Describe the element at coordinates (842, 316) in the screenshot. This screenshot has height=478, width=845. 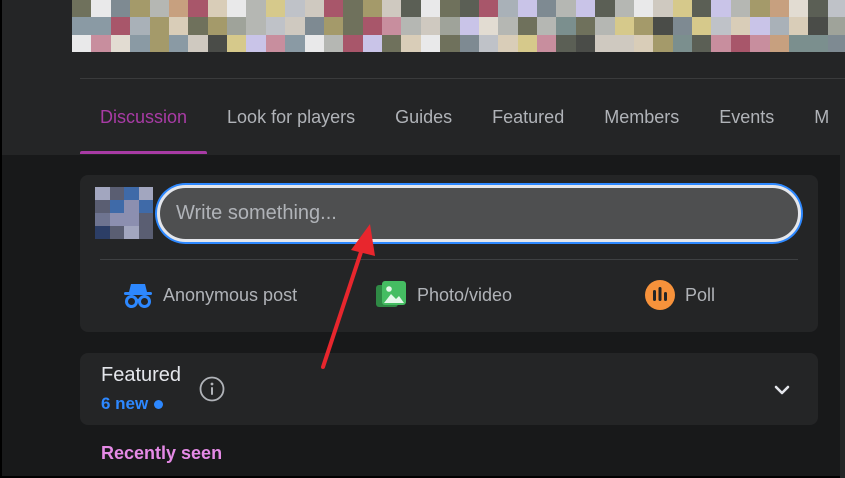
I see `right-edge-panel` at that location.